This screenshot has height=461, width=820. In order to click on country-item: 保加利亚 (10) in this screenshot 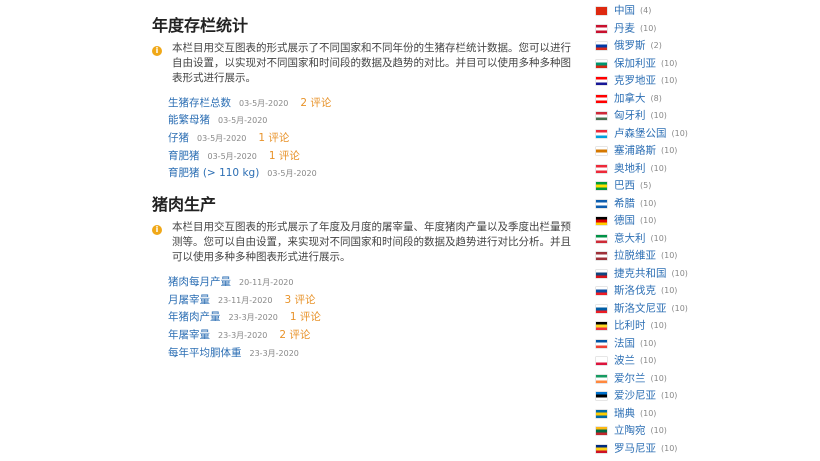, I will do `click(636, 63)`.